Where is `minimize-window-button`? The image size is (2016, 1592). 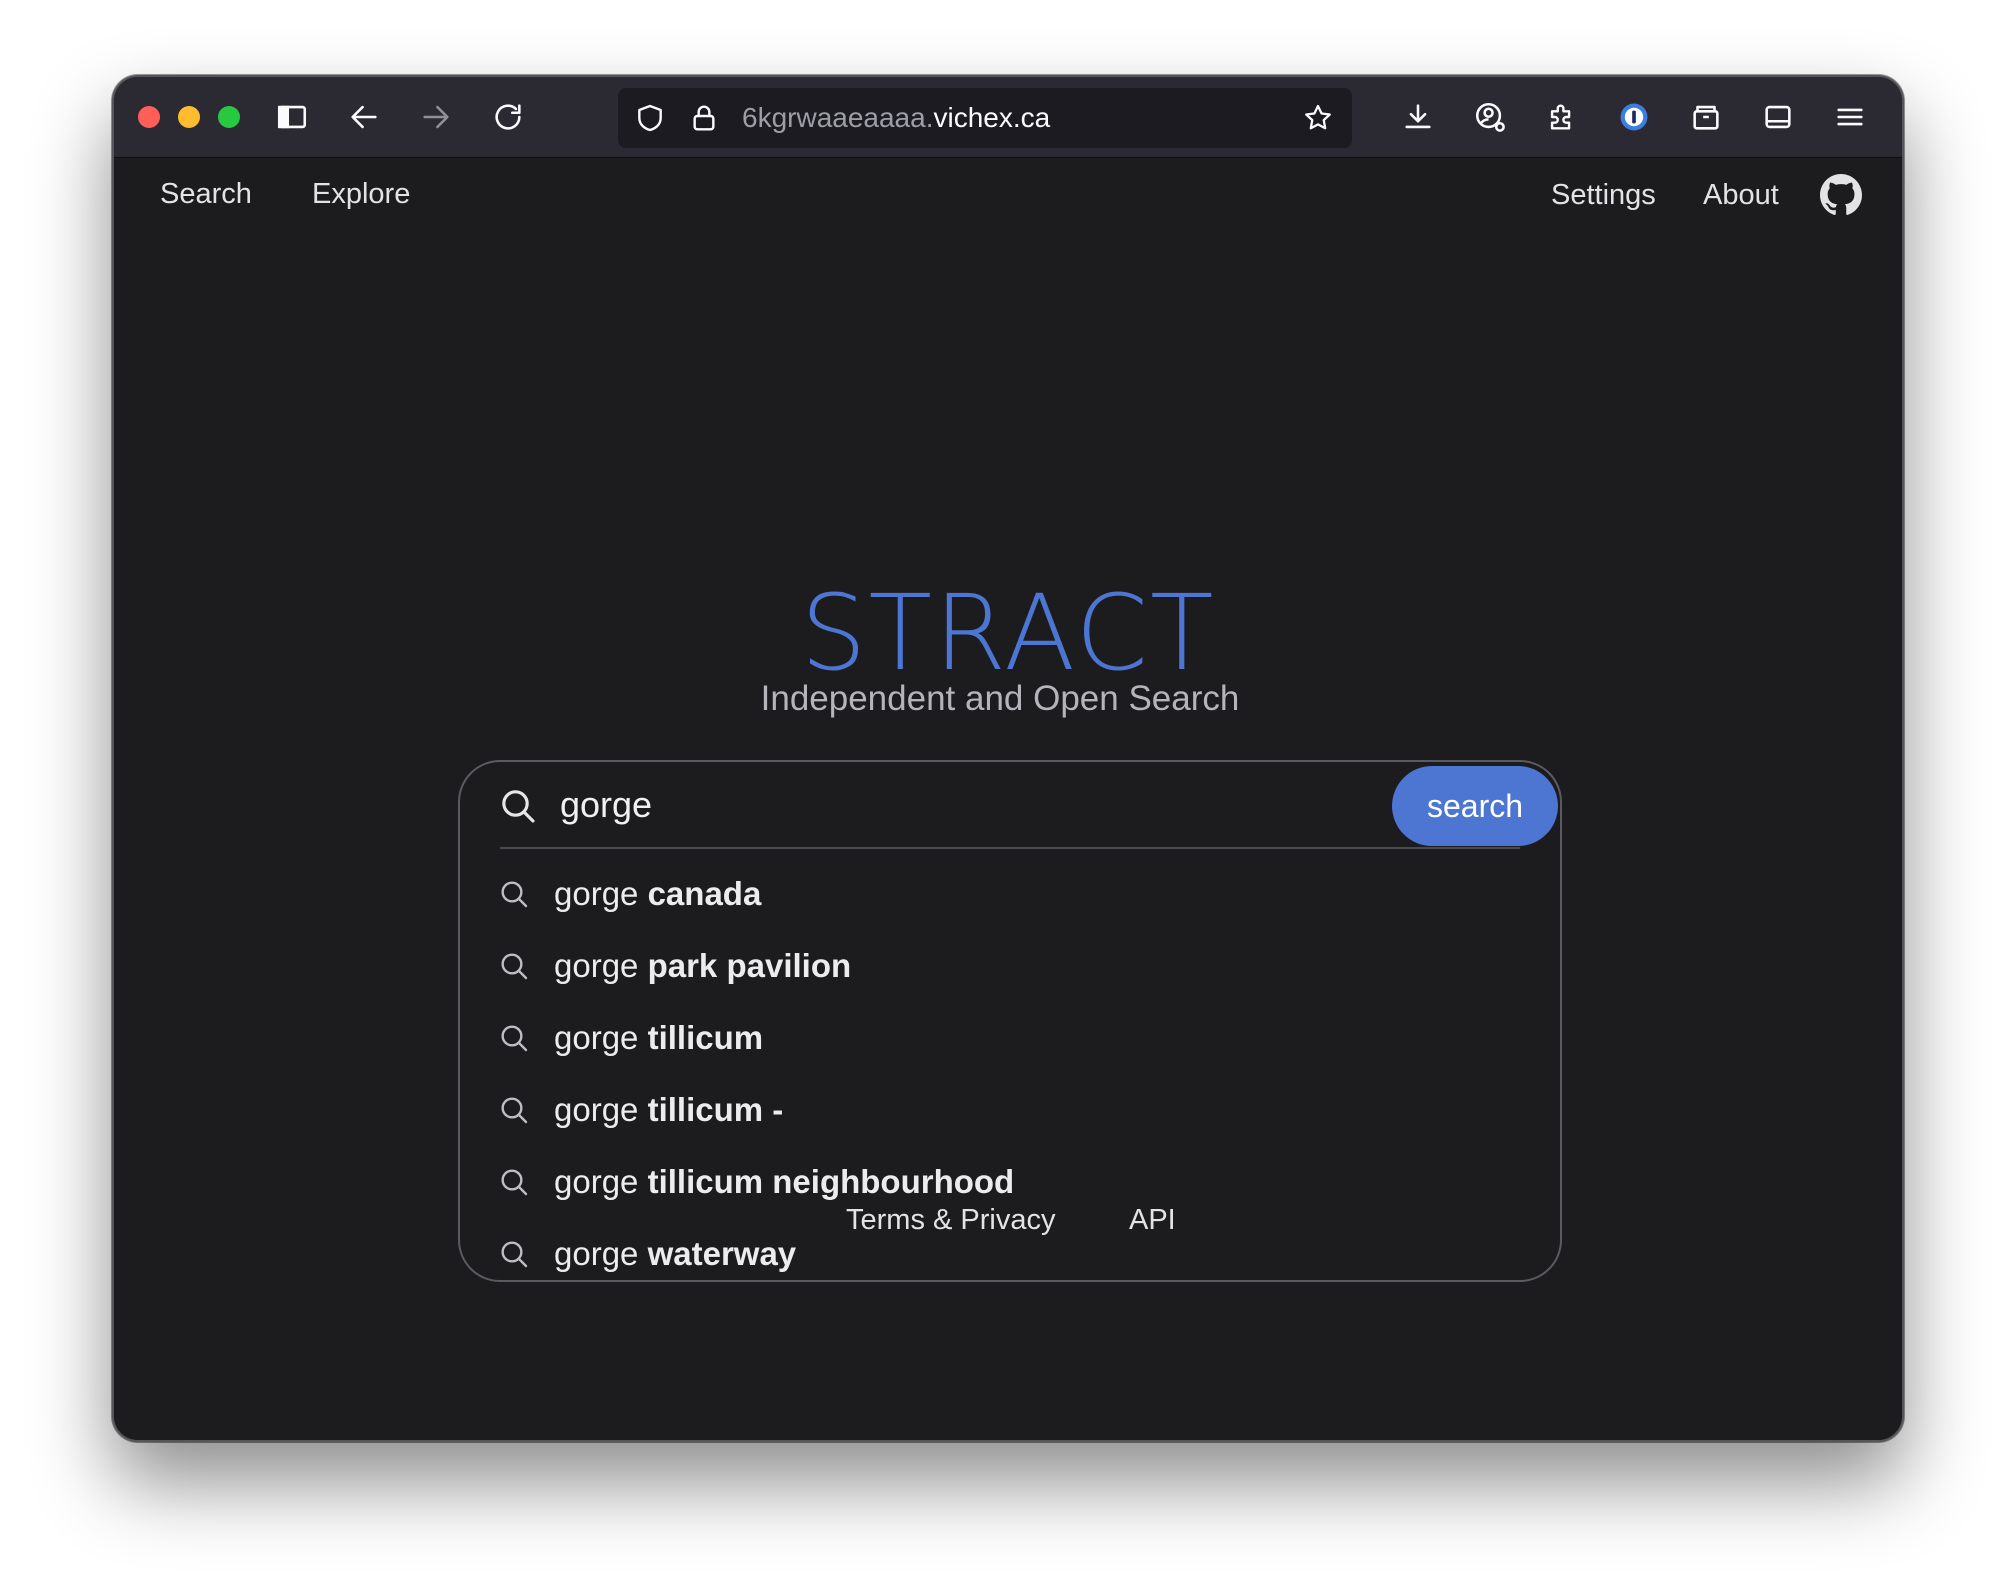 minimize-window-button is located at coordinates (189, 117).